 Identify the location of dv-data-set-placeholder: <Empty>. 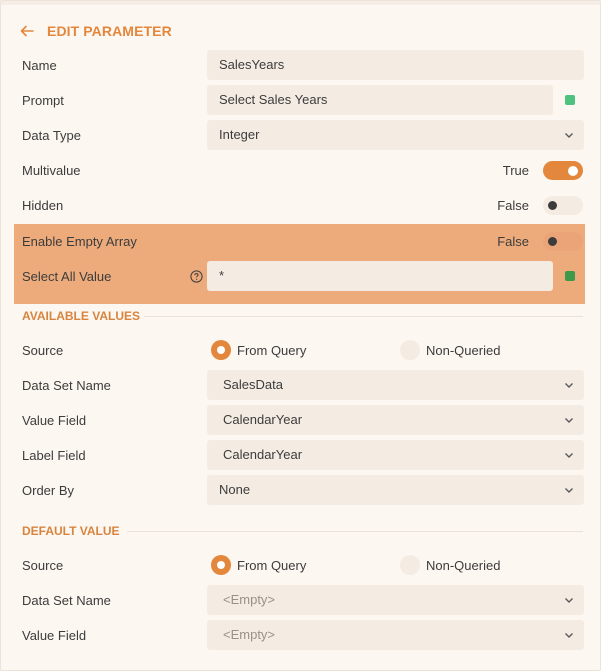
(249, 599).